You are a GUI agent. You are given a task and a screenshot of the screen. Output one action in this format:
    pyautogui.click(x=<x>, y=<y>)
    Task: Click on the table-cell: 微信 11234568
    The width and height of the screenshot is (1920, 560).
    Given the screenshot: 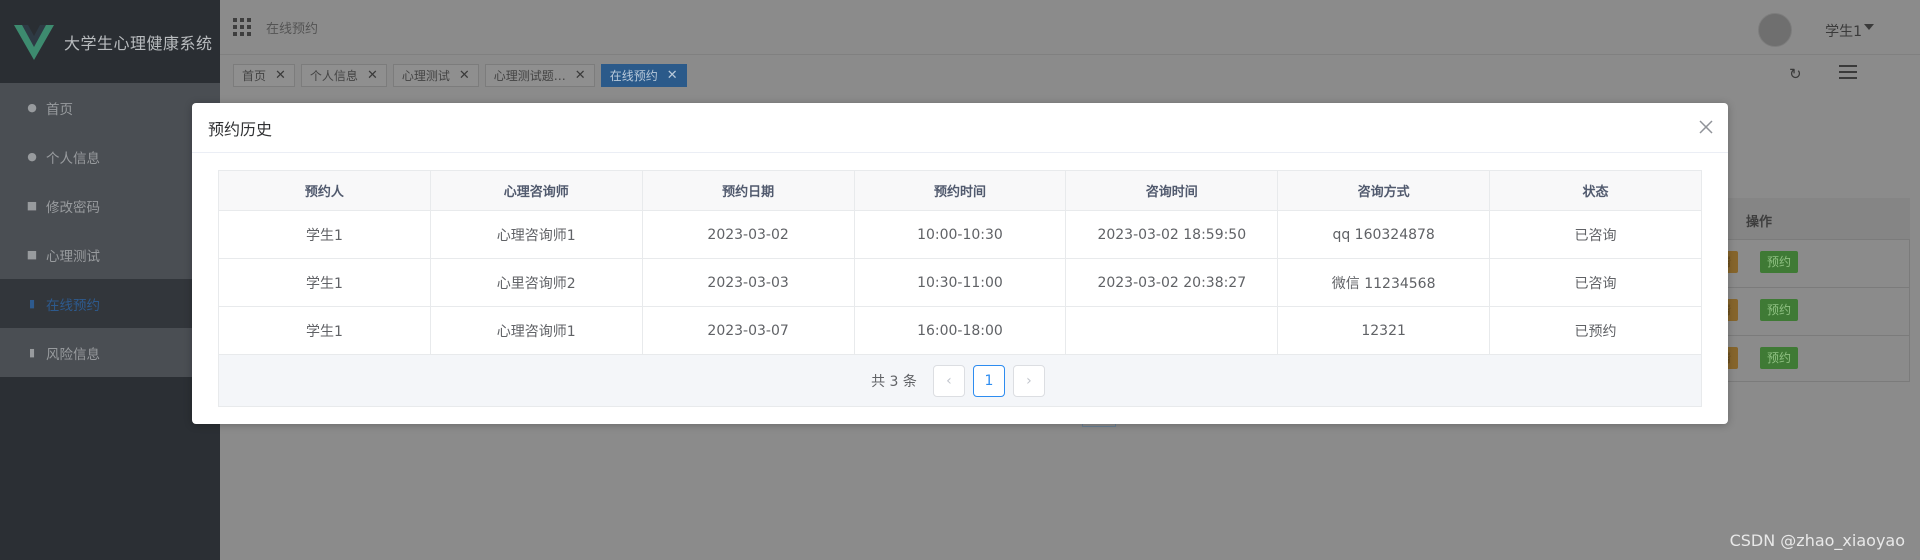 What is the action you would take?
    pyautogui.click(x=1384, y=282)
    